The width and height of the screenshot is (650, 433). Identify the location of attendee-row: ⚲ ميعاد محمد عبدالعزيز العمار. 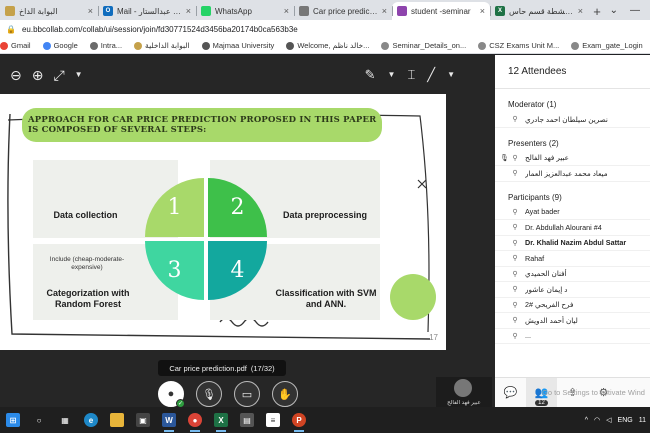
(572, 174).